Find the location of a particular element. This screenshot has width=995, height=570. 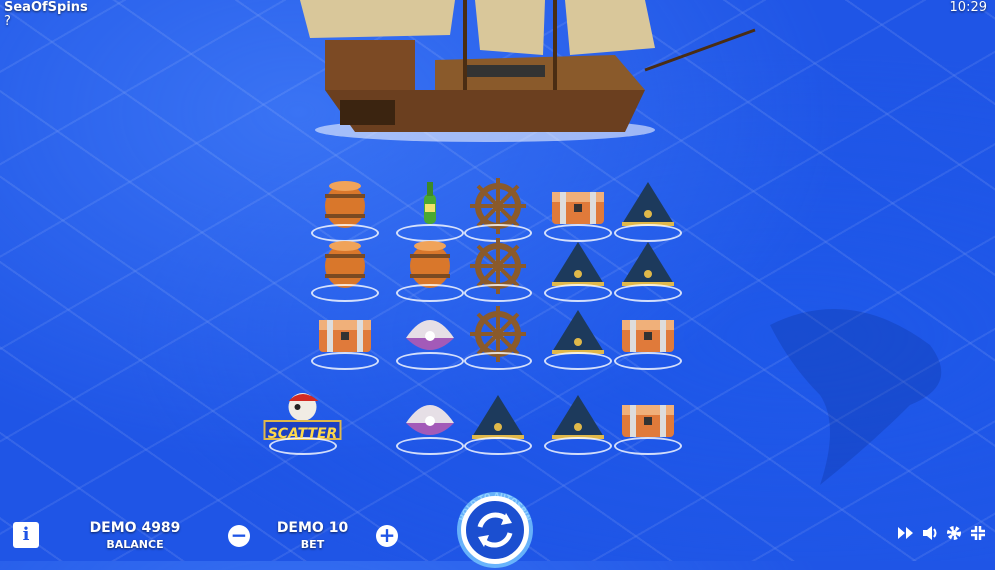

balance-display: DEMO 4989 BALANCE is located at coordinates (135, 535).